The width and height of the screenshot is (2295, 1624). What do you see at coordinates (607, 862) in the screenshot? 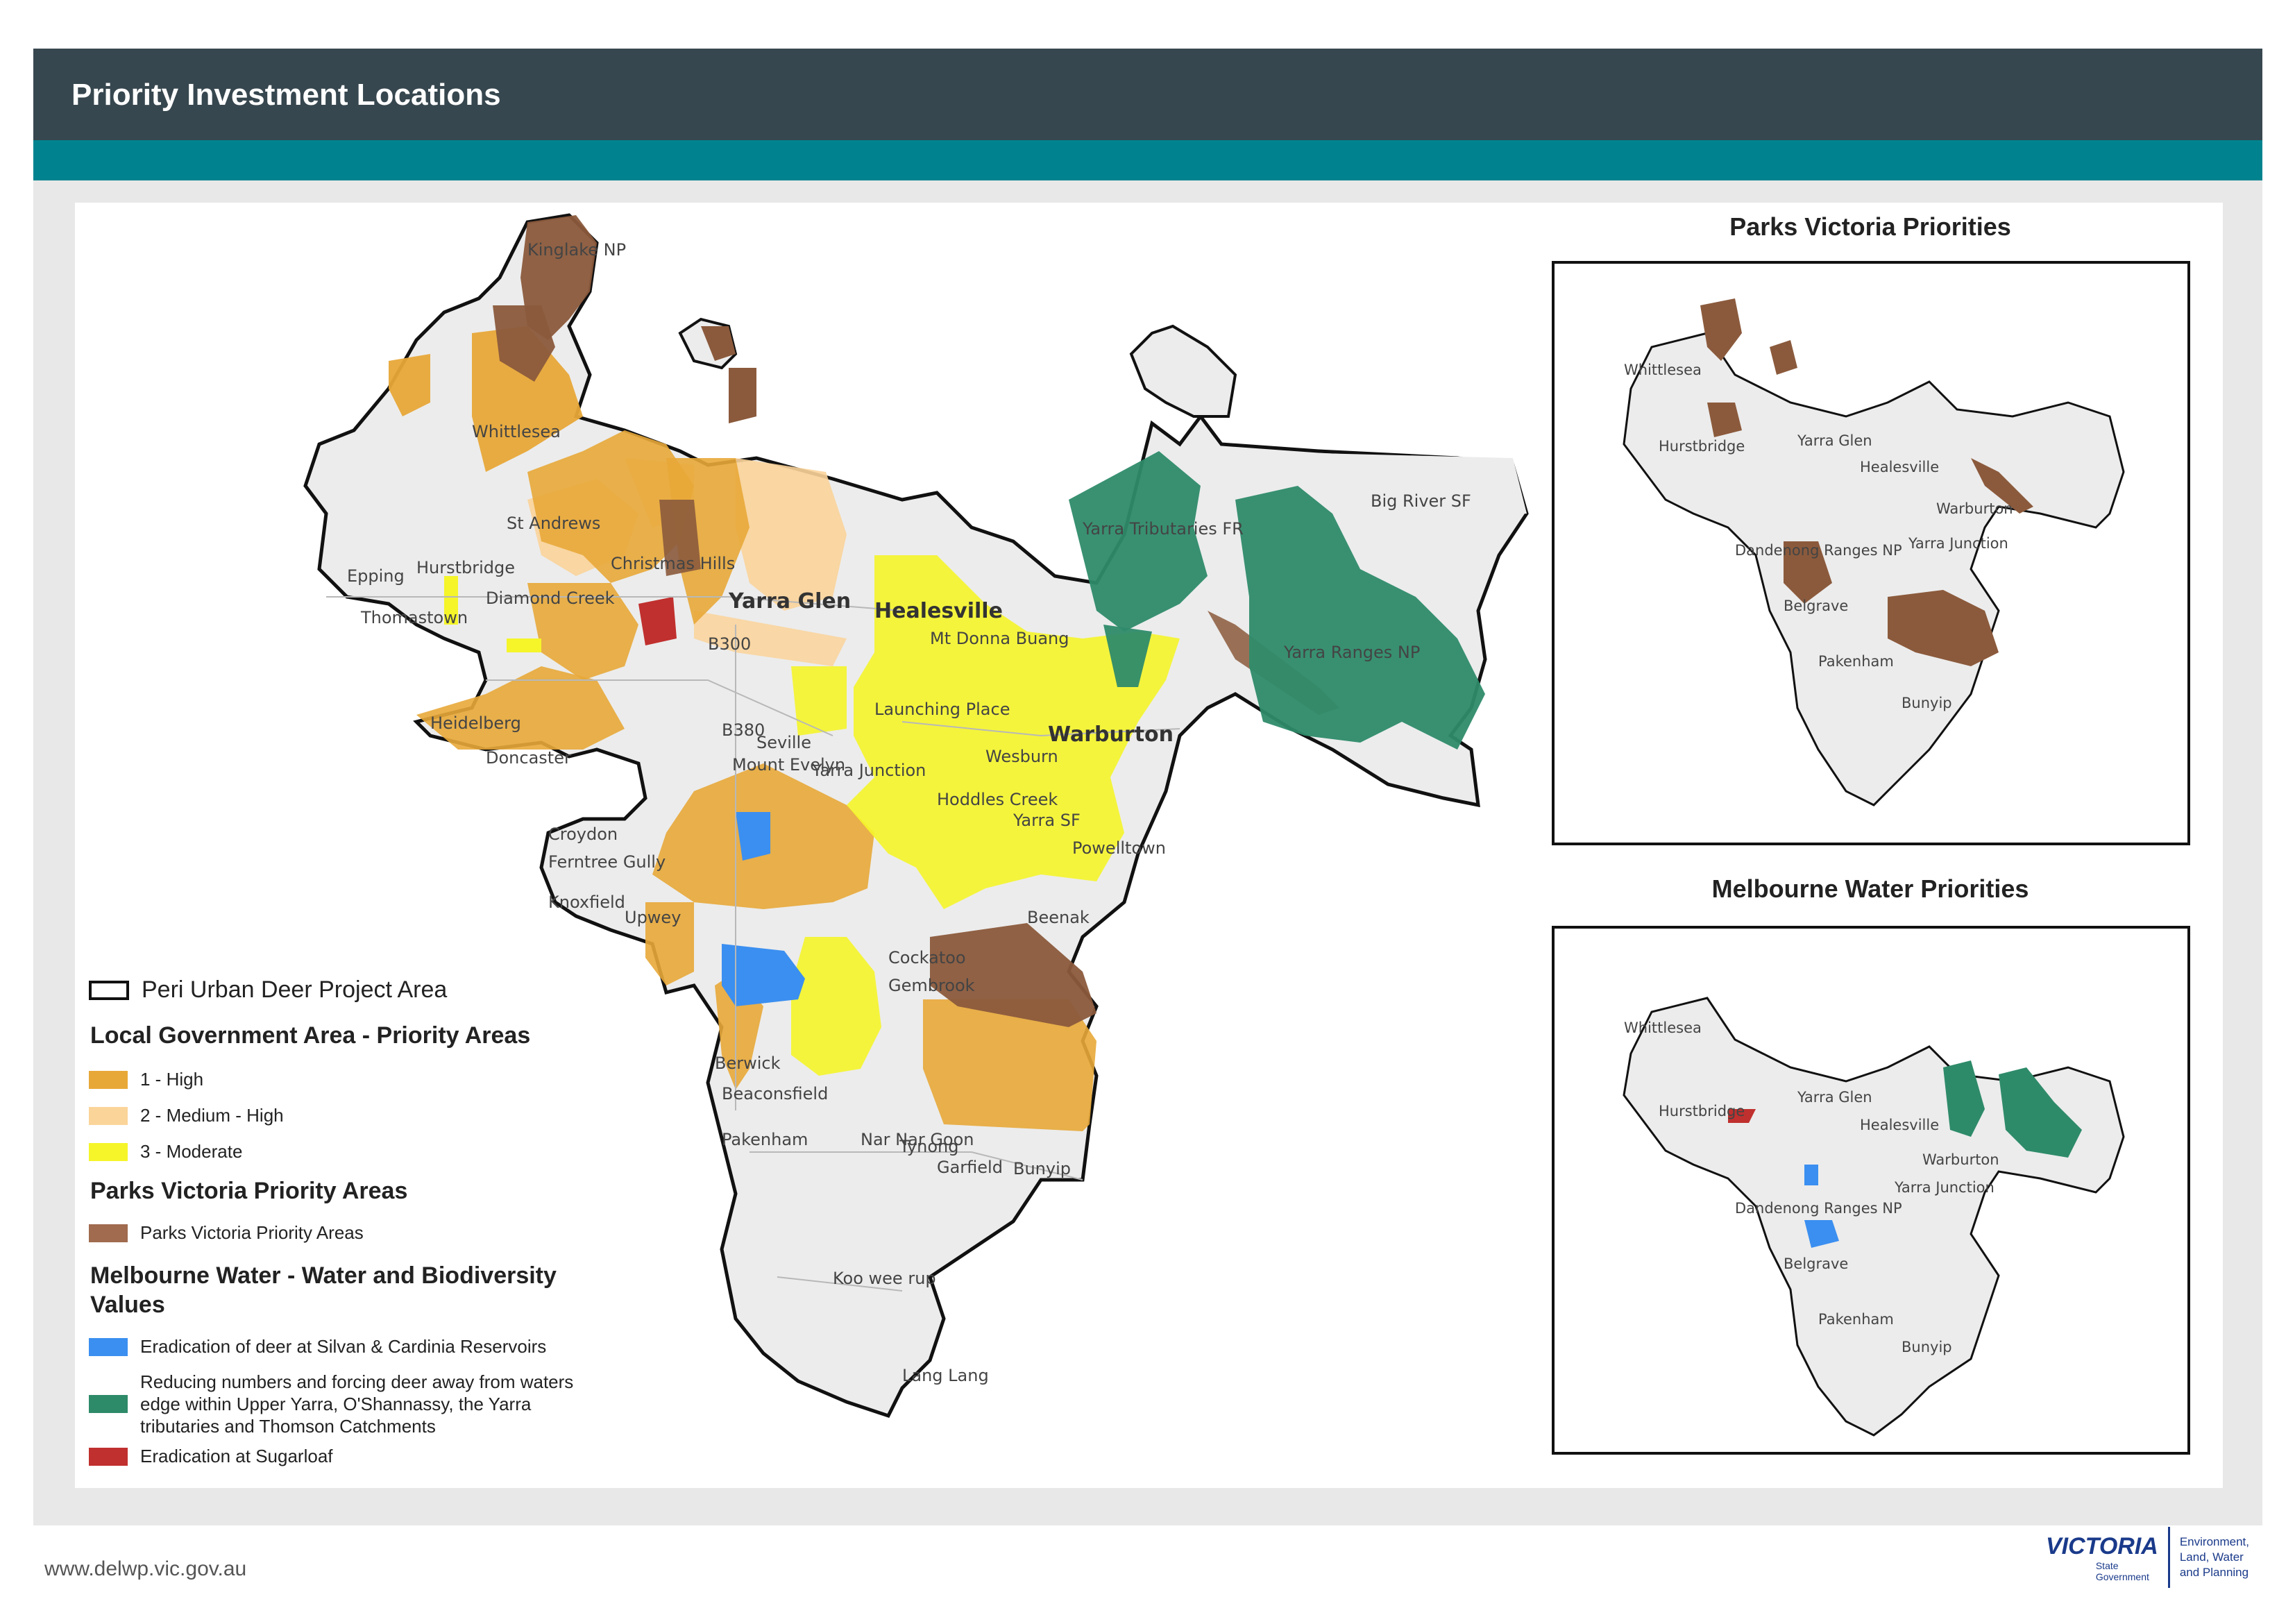
I see `svg-text: Ferntree Gully` at bounding box center [607, 862].